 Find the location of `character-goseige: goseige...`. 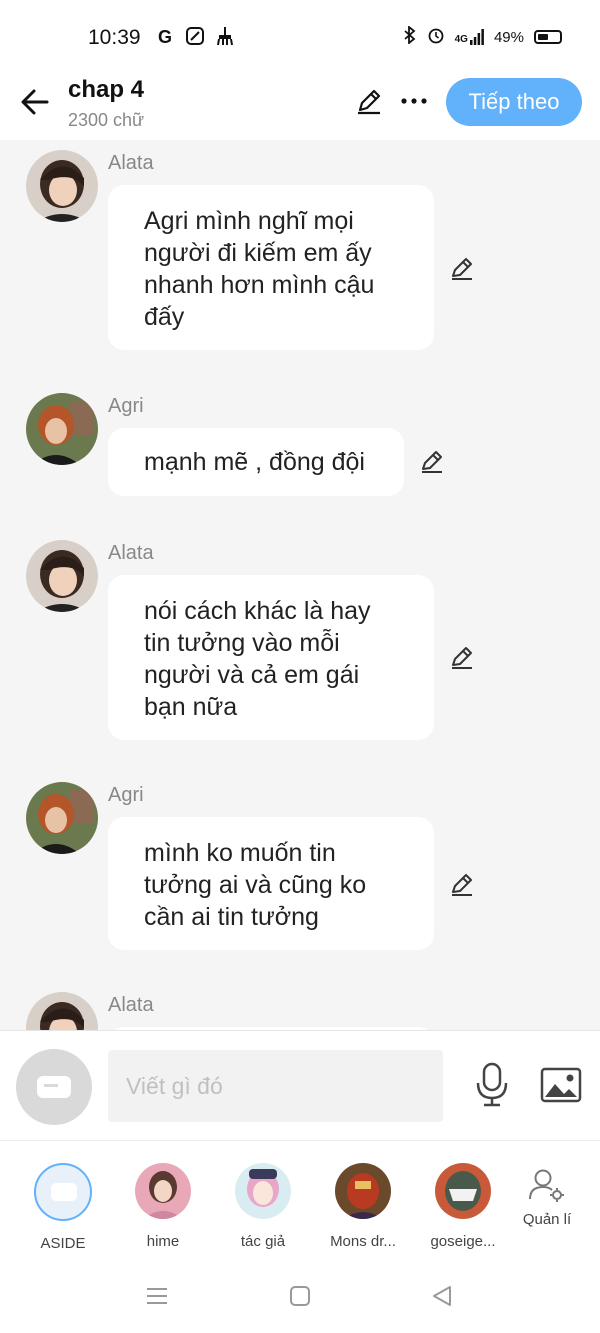

character-goseige: goseige... is located at coordinates (463, 1206).